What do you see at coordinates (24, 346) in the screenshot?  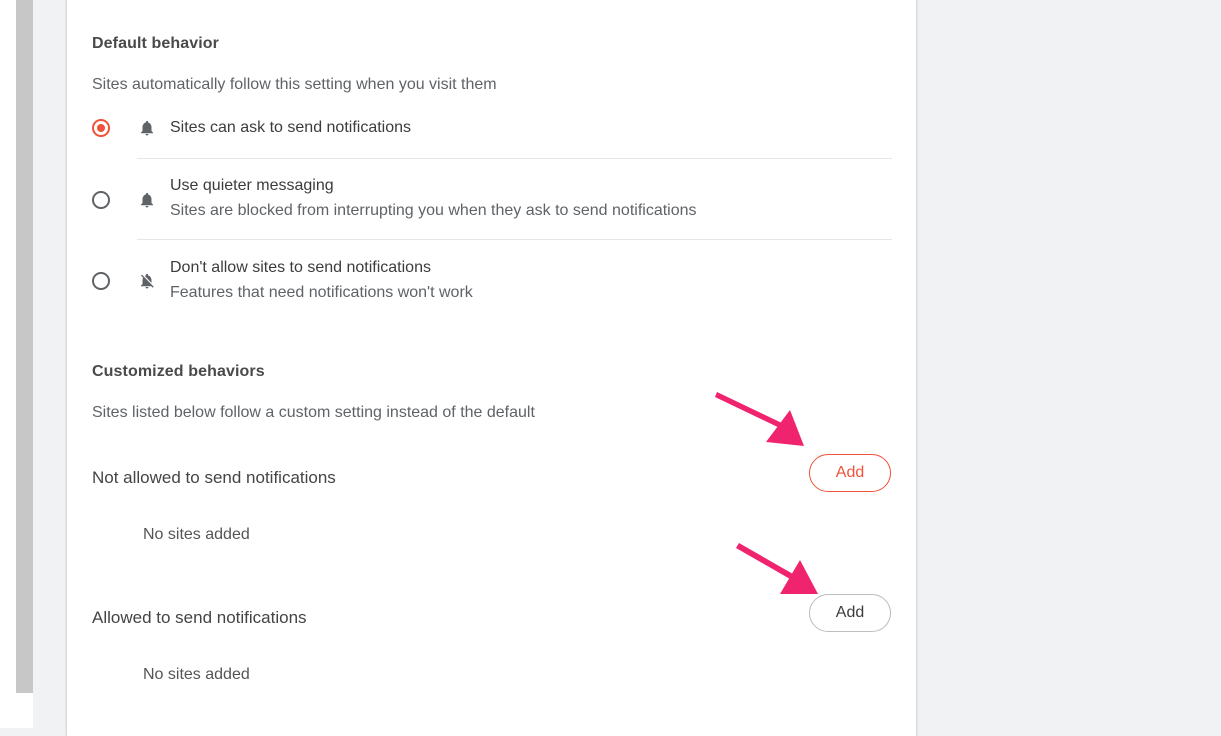 I see `scrollbar-thumb` at bounding box center [24, 346].